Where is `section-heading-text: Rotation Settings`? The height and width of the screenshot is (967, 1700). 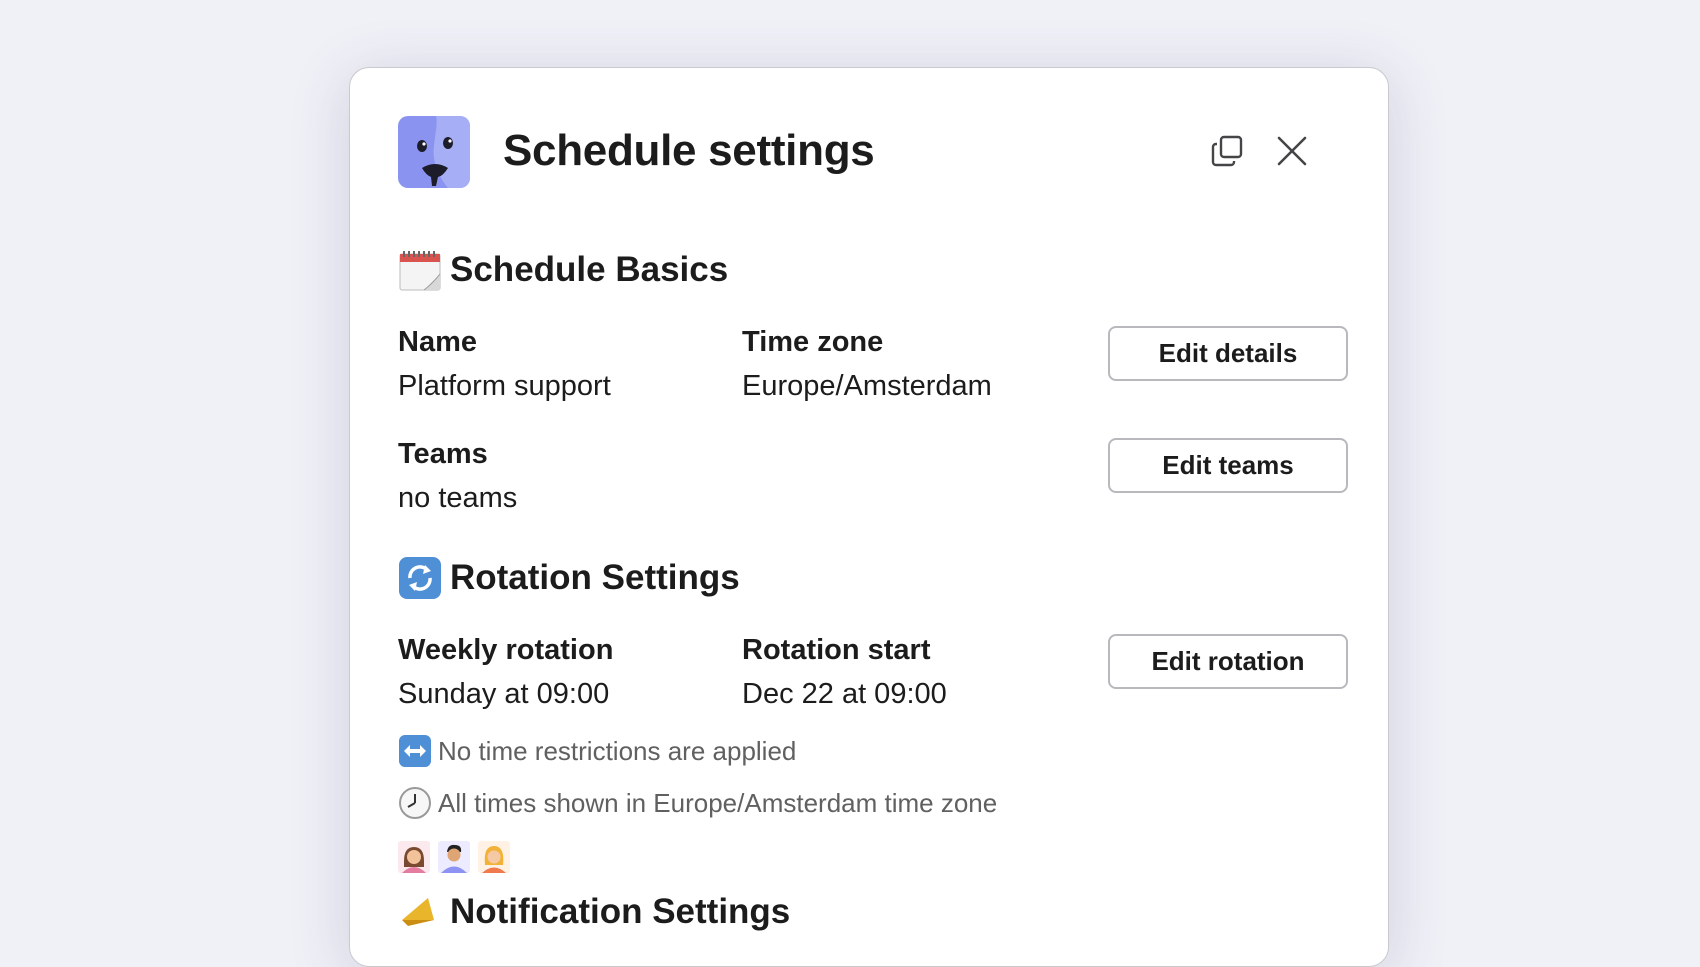 section-heading-text: Rotation Settings is located at coordinates (595, 577).